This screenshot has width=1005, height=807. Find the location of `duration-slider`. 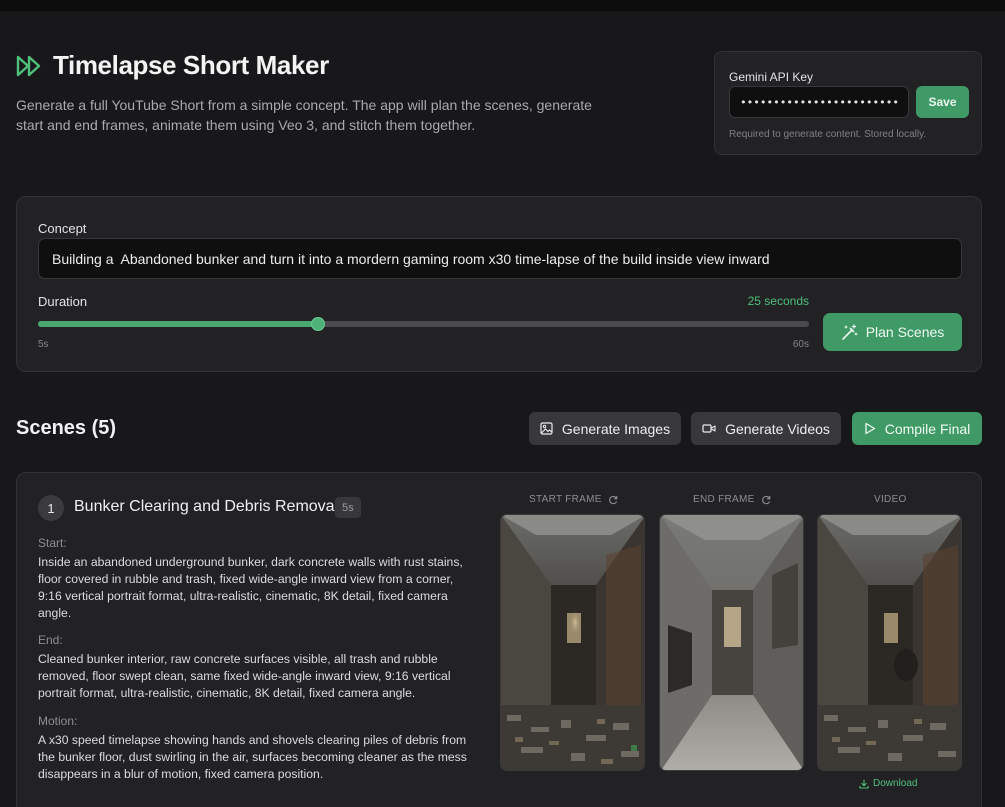

duration-slider is located at coordinates (423, 324).